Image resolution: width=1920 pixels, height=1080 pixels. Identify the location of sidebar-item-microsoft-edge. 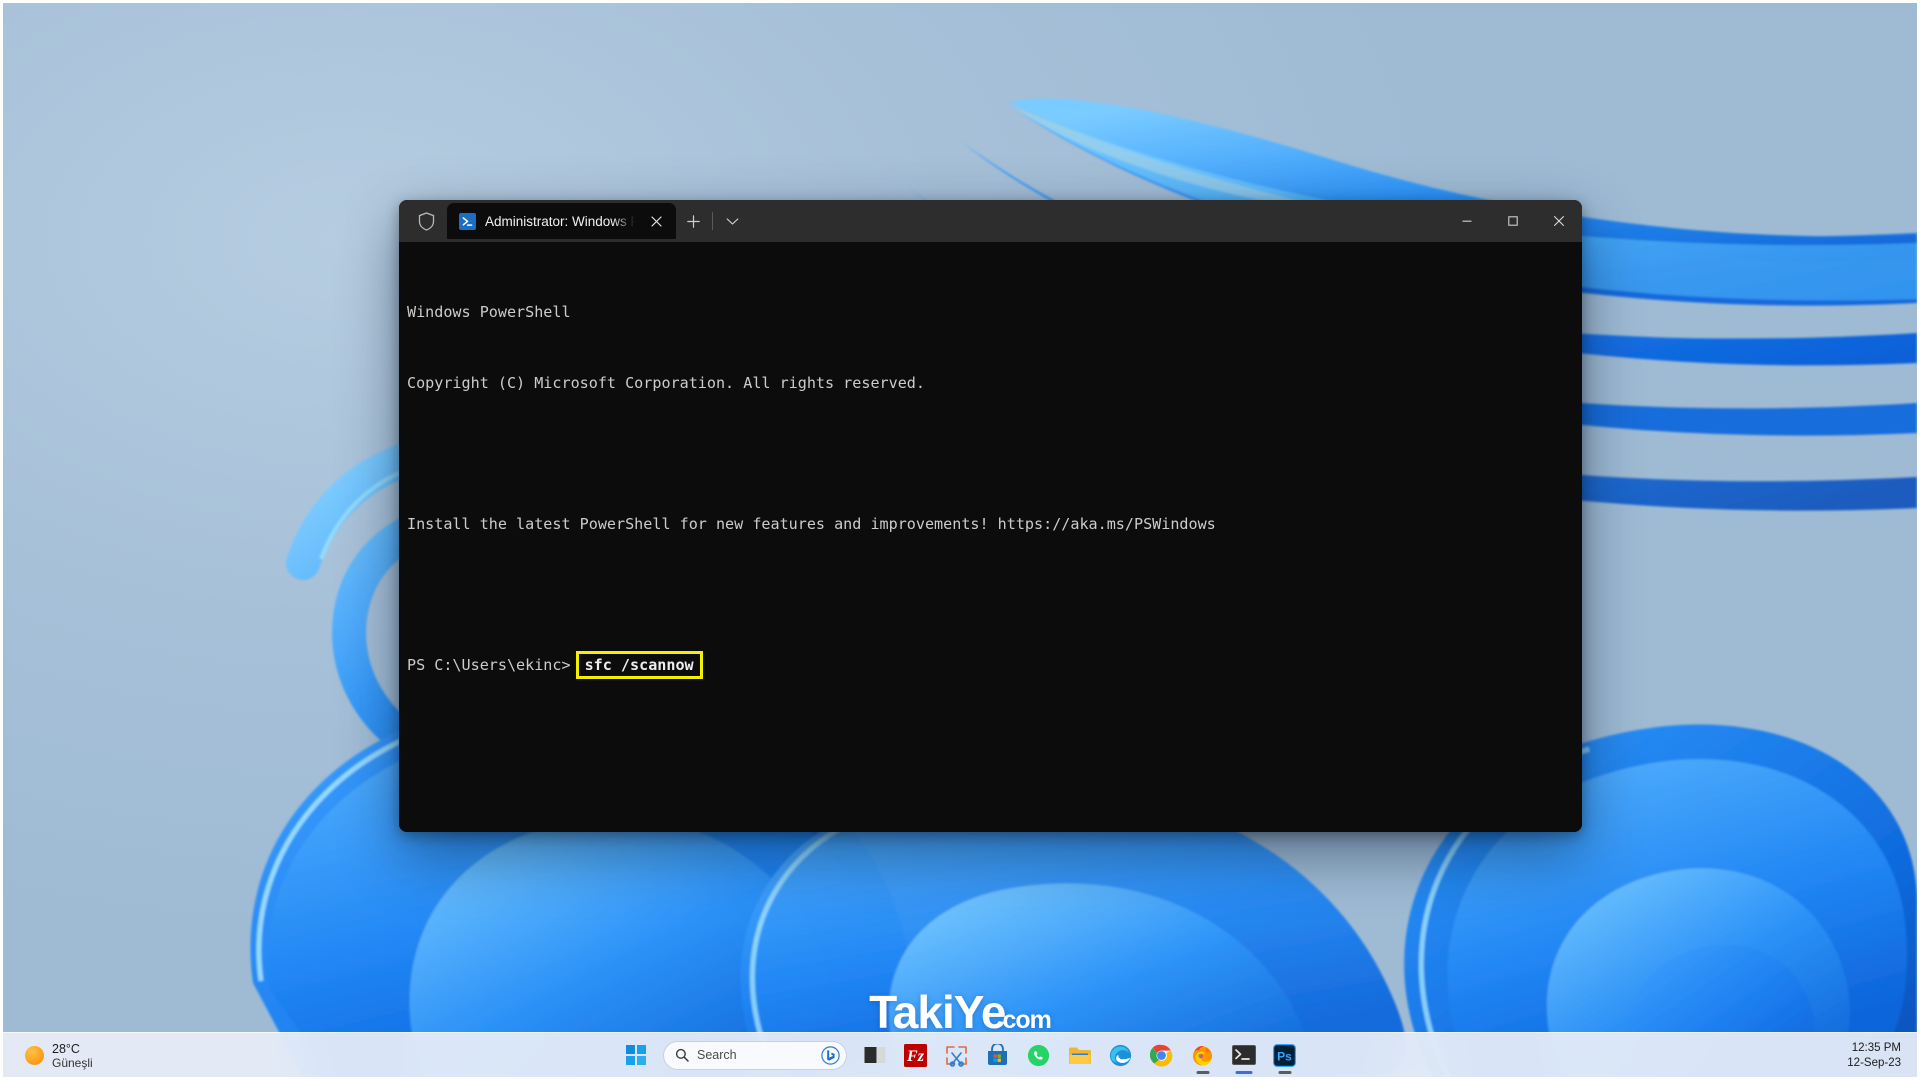
(1120, 1055).